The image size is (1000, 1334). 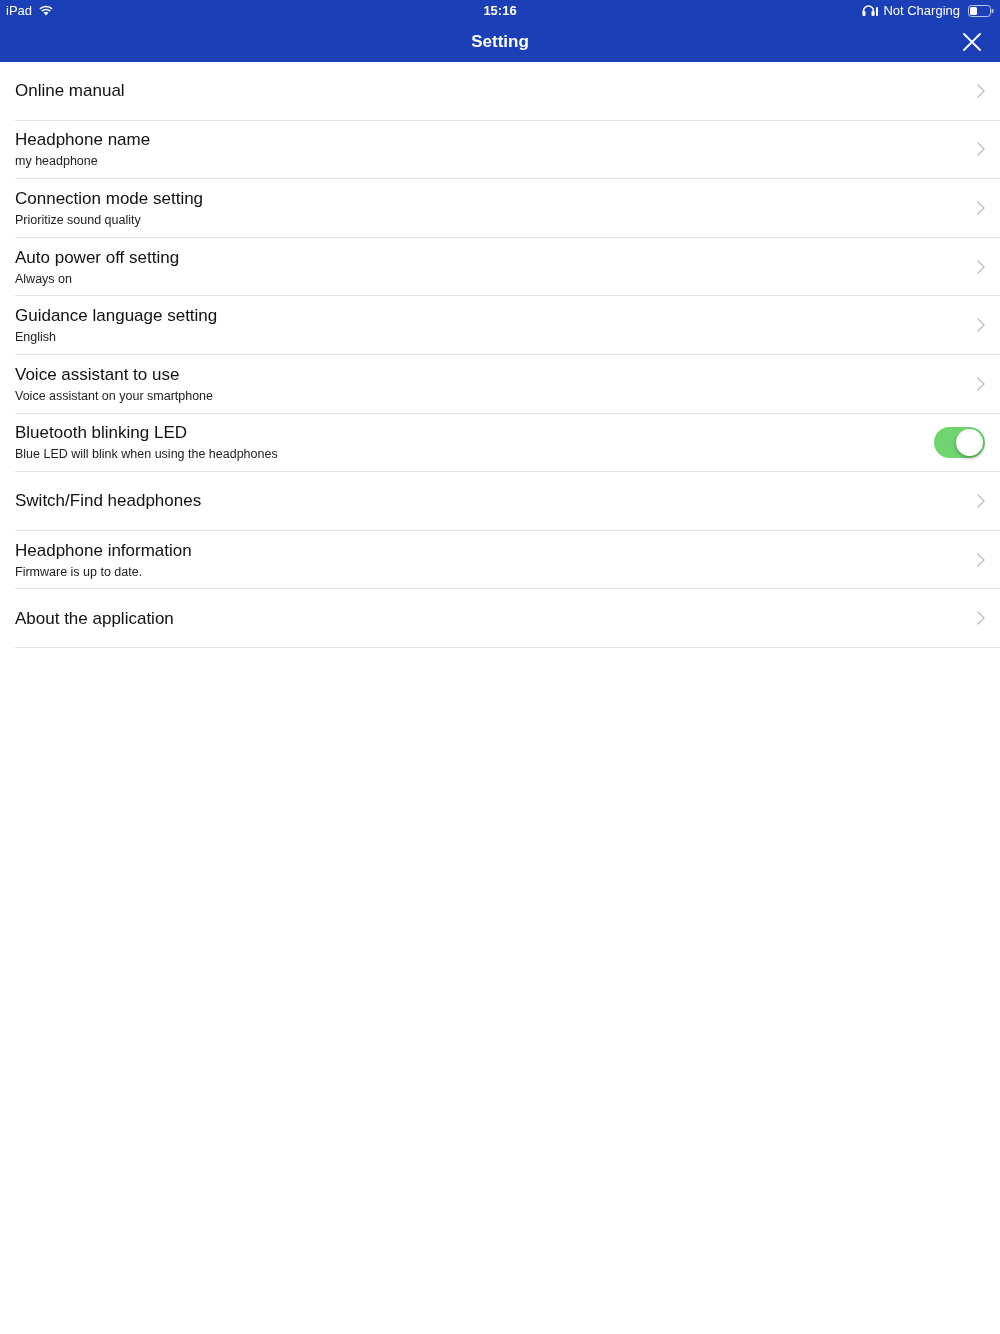 What do you see at coordinates (507, 325) in the screenshot?
I see `settings-row: Guidance language setting English` at bounding box center [507, 325].